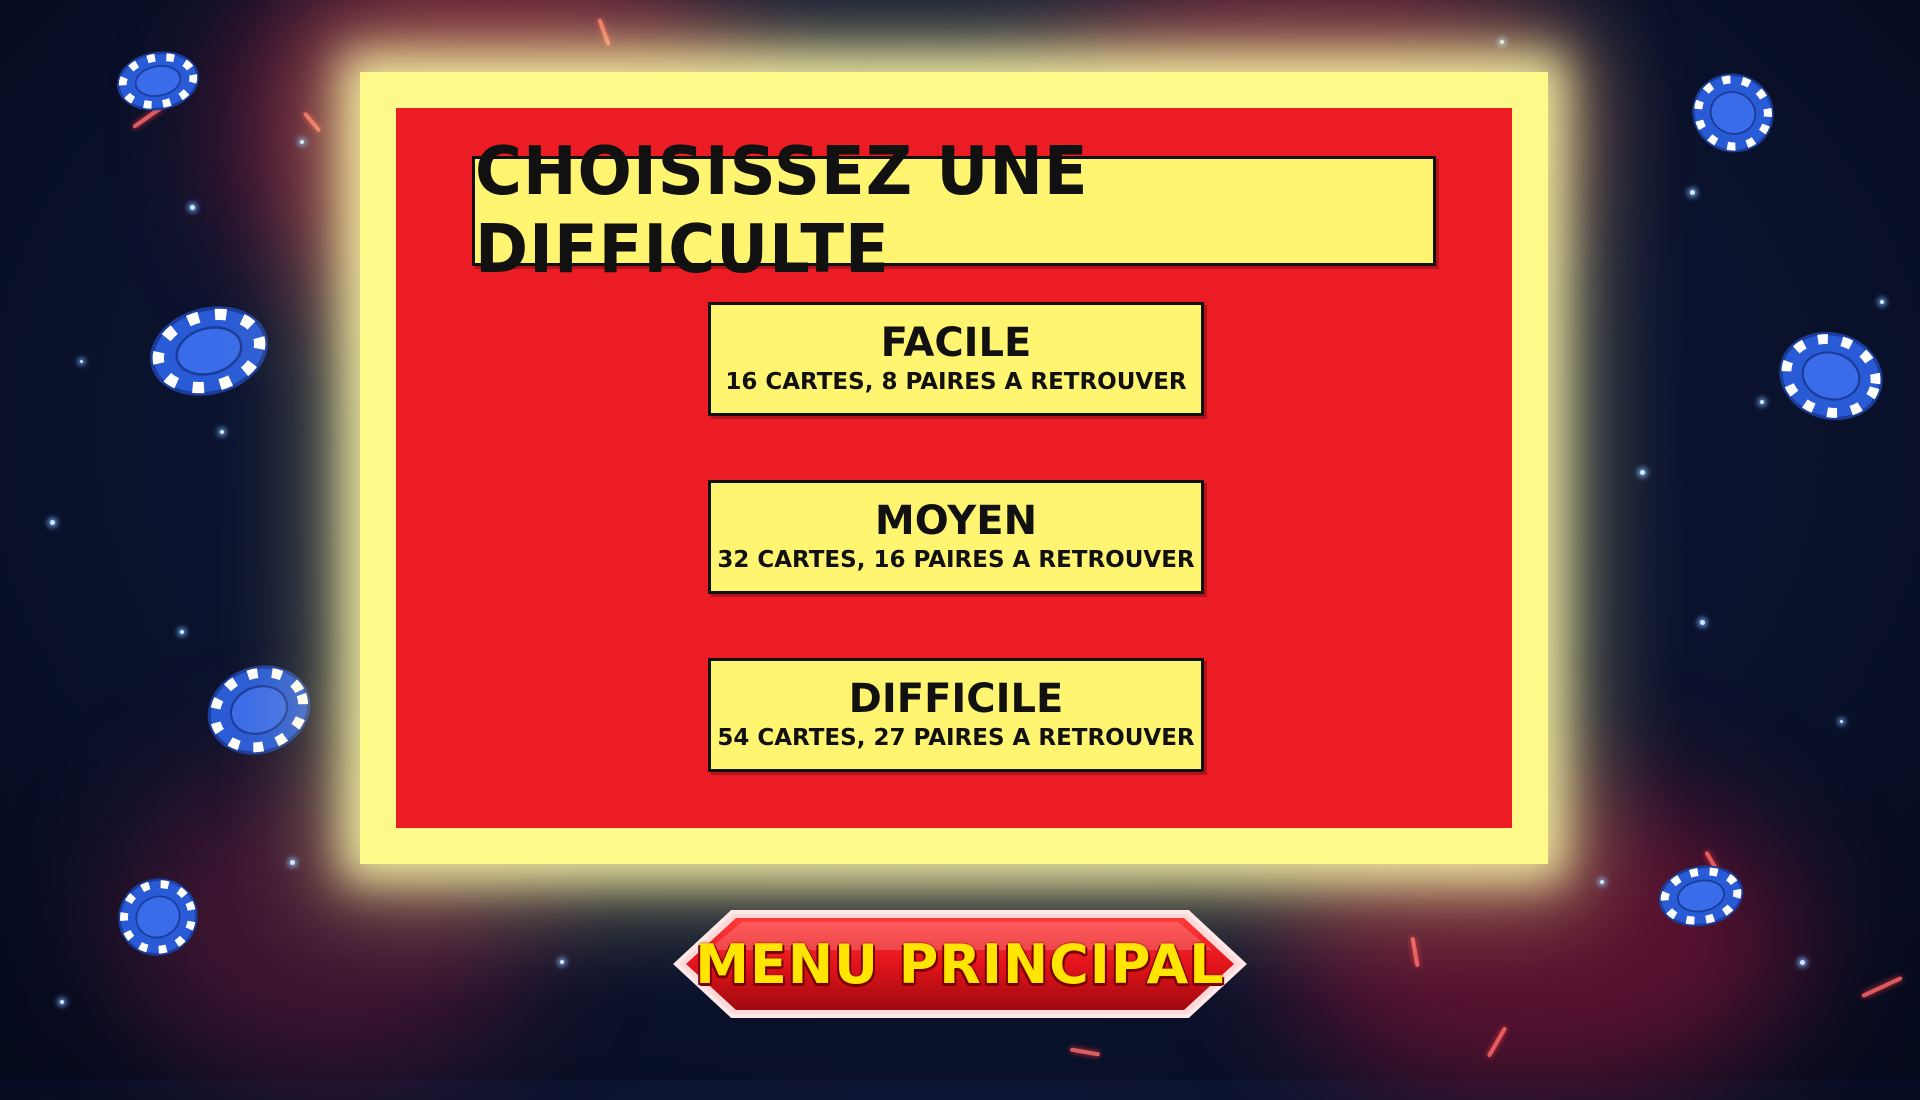 This screenshot has width=1920, height=1100. What do you see at coordinates (956, 521) in the screenshot?
I see `difficulty-name: MOYEN` at bounding box center [956, 521].